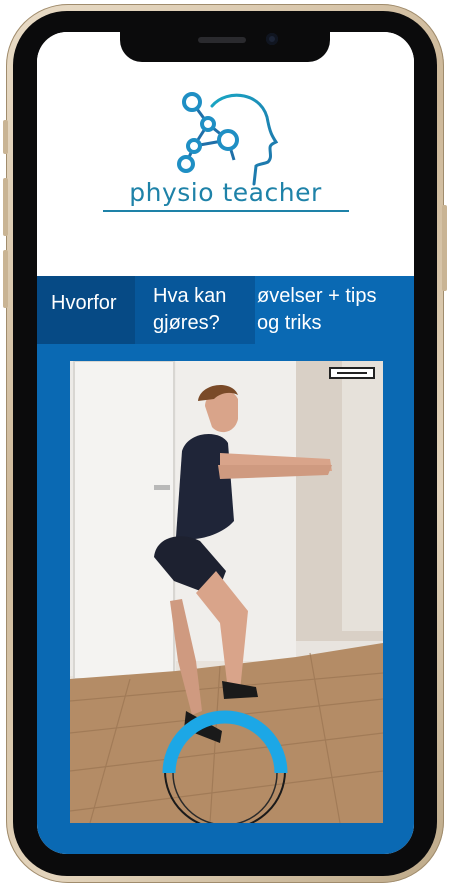 Image resolution: width=450 pixels, height=887 pixels. Describe the element at coordinates (195, 310) in the screenshot. I see `tab-hva-kan-gjores: Hva kan gjøres?` at that location.